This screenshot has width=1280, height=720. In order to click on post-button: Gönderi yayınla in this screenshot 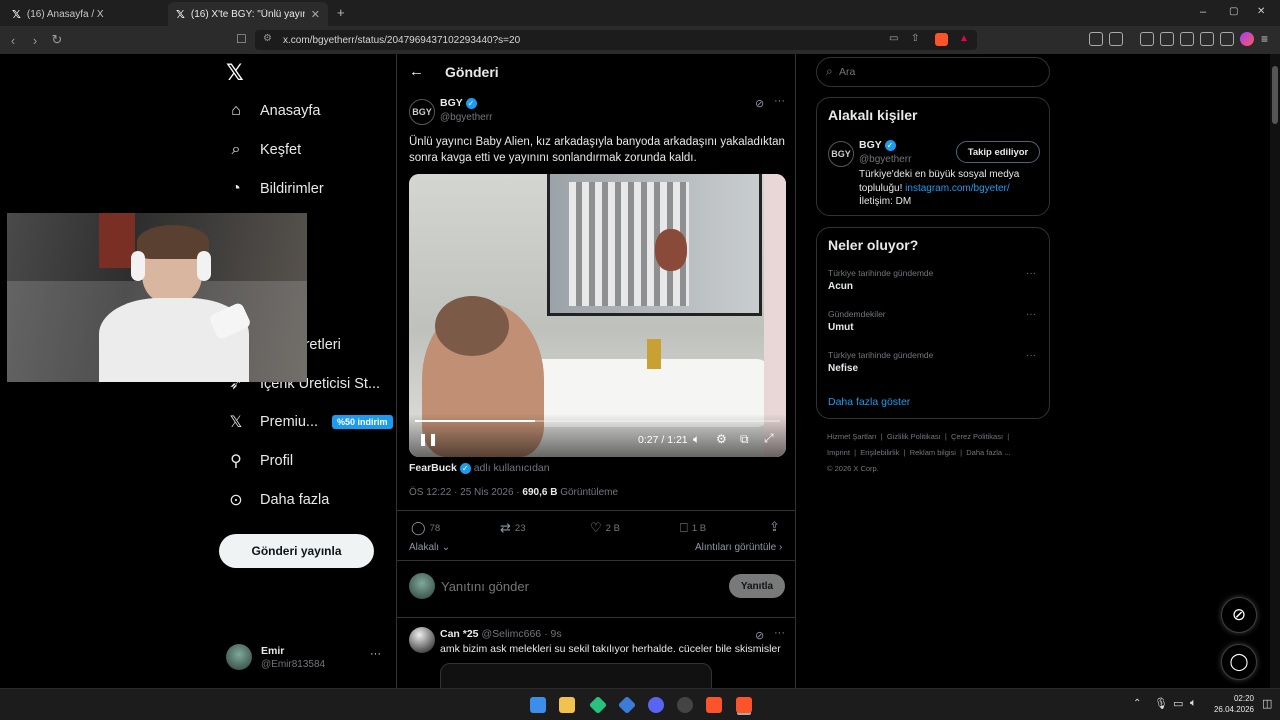, I will do `click(296, 551)`.